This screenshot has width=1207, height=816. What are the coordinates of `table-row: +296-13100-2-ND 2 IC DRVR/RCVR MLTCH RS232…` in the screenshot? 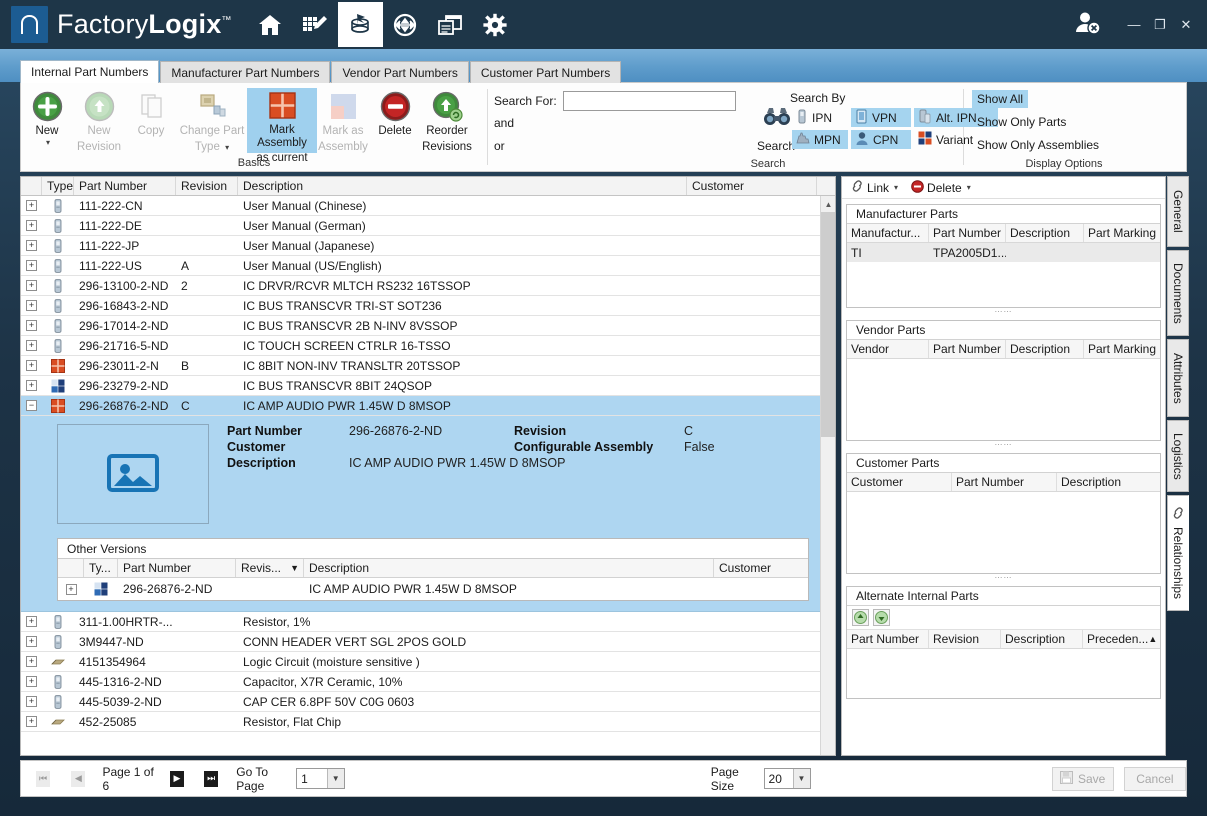 It's located at (428, 286).